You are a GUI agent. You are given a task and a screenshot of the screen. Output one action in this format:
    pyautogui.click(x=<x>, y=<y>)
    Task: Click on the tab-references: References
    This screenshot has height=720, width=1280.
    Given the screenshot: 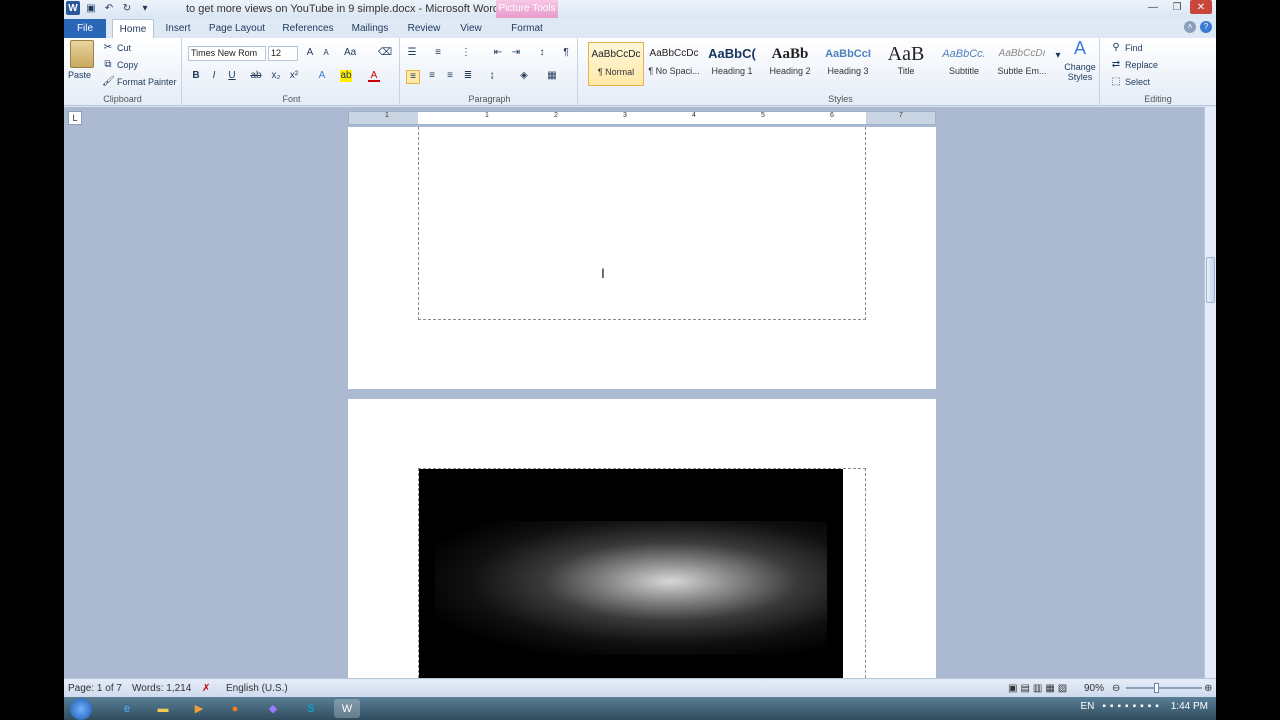 What is the action you would take?
    pyautogui.click(x=308, y=28)
    